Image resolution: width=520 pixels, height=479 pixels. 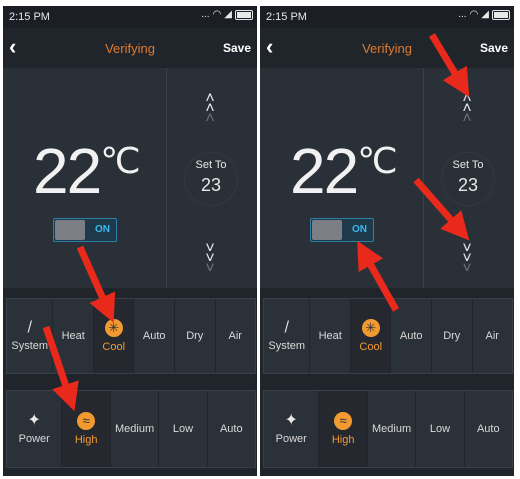 I want to click on fan-icon: ✦, so click(x=291, y=420).